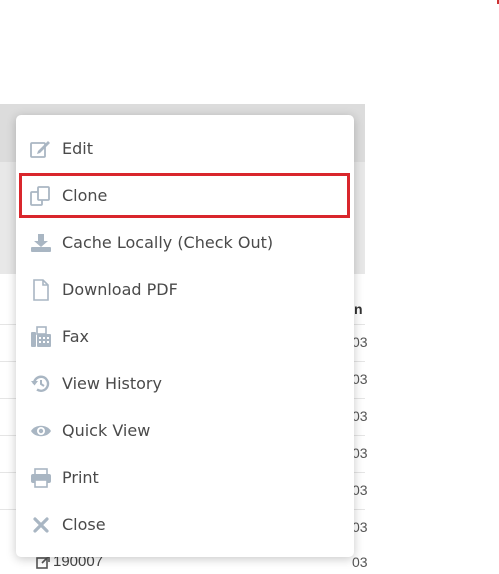  What do you see at coordinates (185, 383) in the screenshot?
I see `menu-item-view-history: View History` at bounding box center [185, 383].